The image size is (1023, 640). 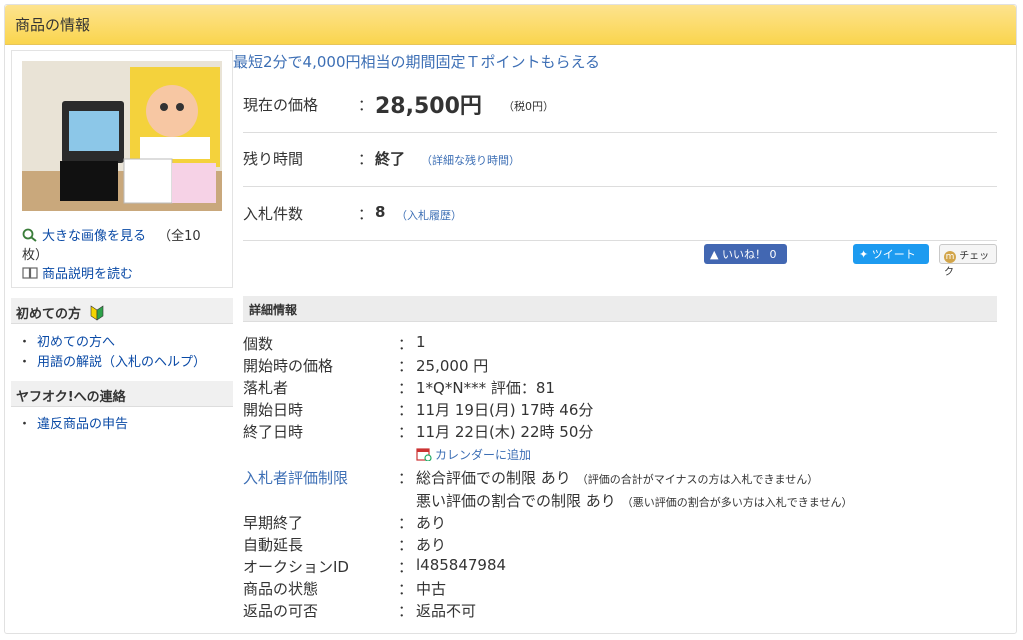 I want to click on book-icon, so click(x=30, y=273).